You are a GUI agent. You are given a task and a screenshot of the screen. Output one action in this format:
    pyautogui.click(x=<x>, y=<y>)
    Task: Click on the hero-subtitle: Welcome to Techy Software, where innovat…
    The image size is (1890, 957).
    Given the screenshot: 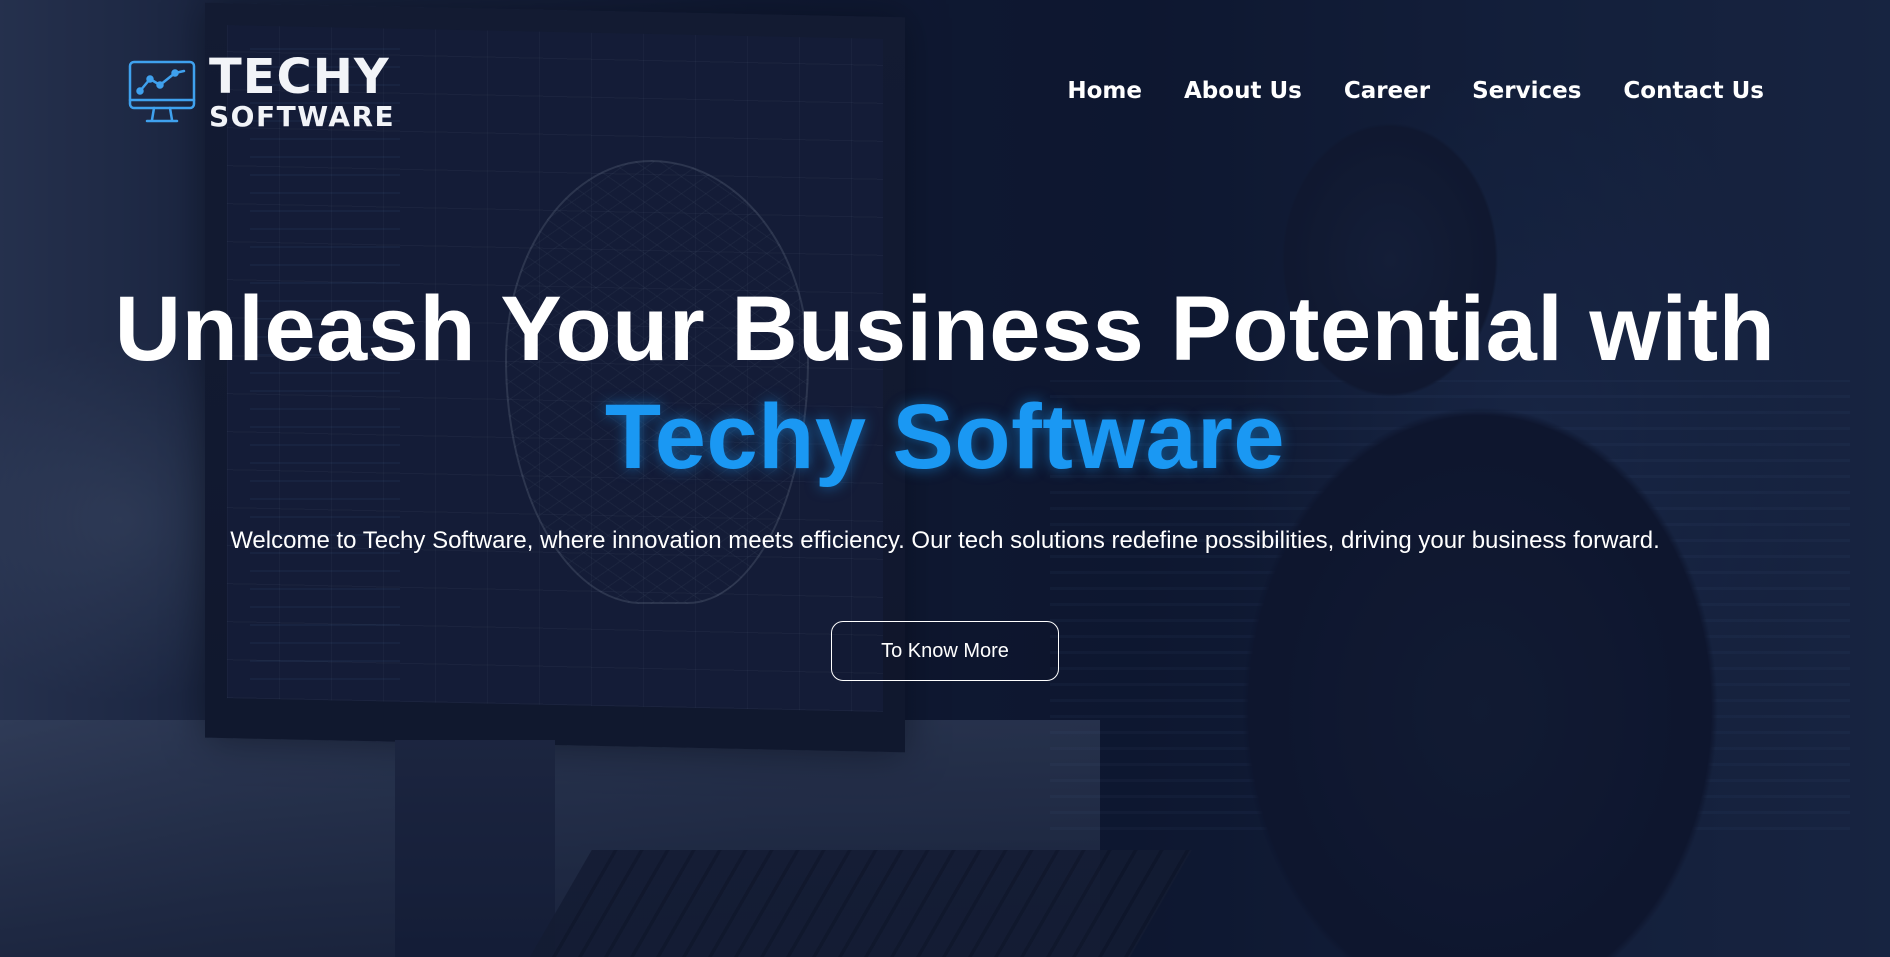 What is the action you would take?
    pyautogui.click(x=945, y=540)
    